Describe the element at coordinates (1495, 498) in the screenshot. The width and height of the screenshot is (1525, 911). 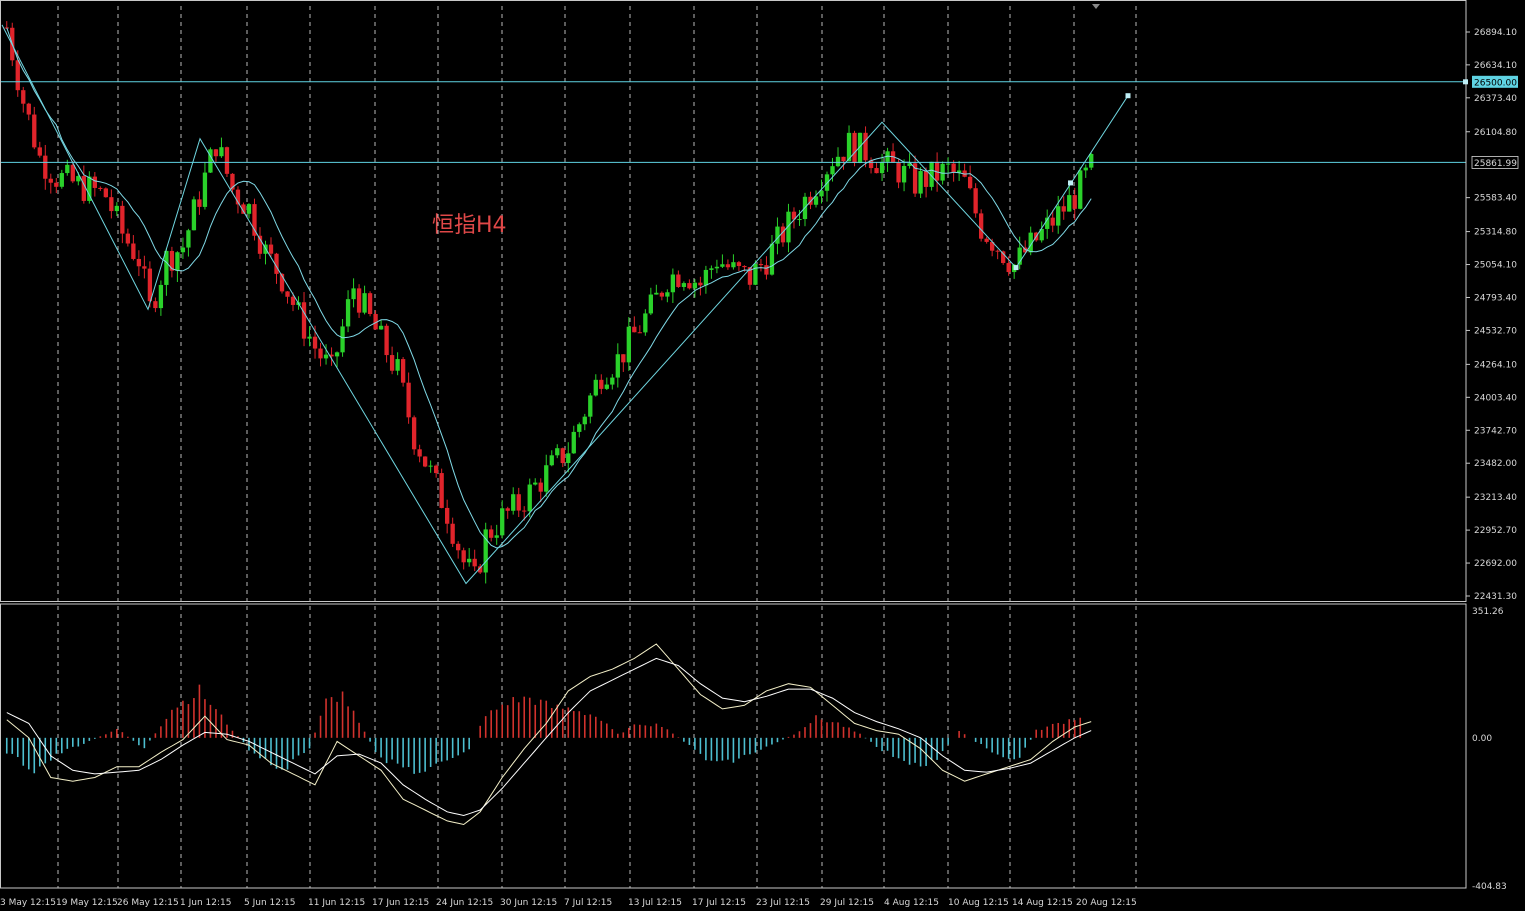
I see `price-tick-label: 23213.40` at that location.